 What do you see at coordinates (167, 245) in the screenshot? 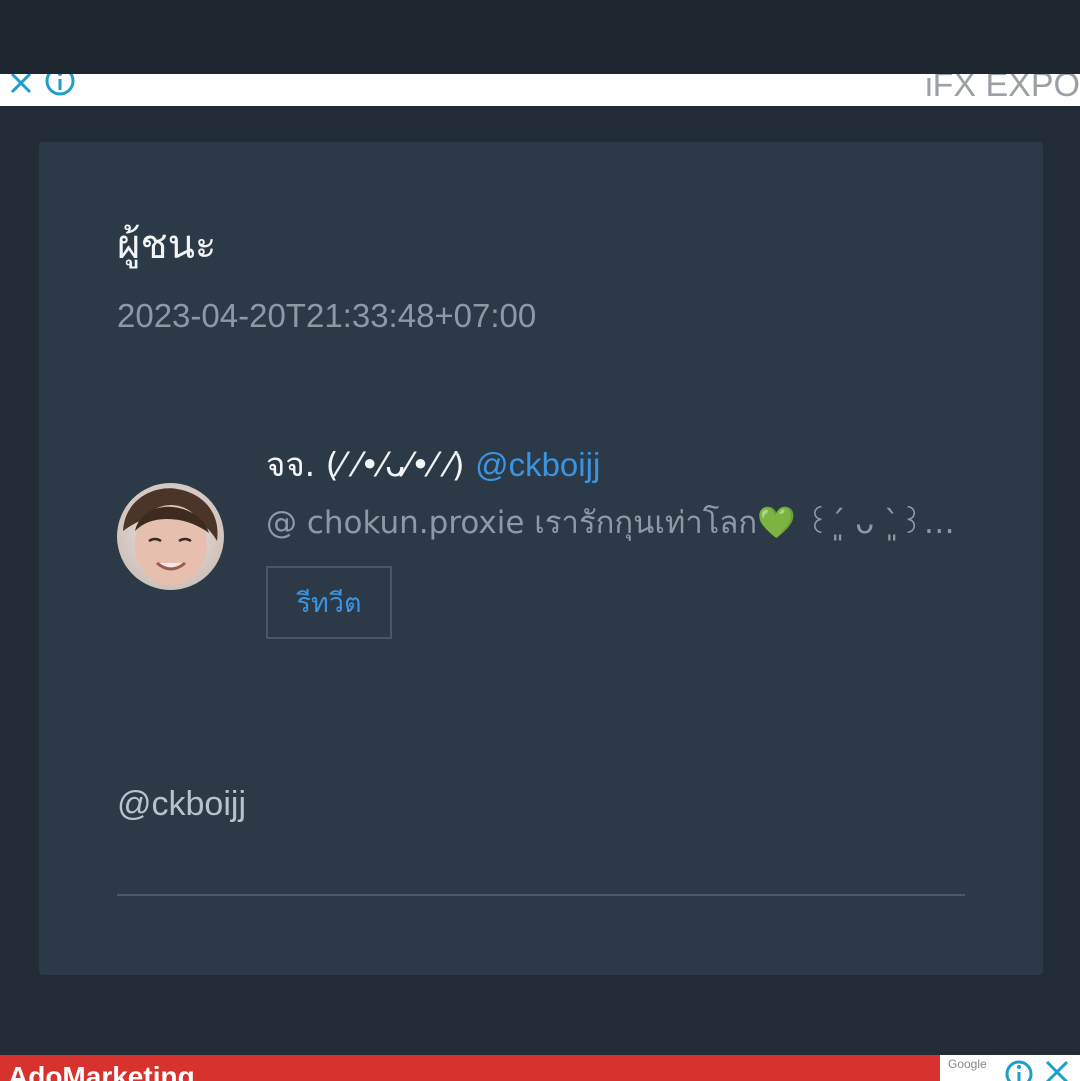
I see `post-title: ผู้ชนะ` at bounding box center [167, 245].